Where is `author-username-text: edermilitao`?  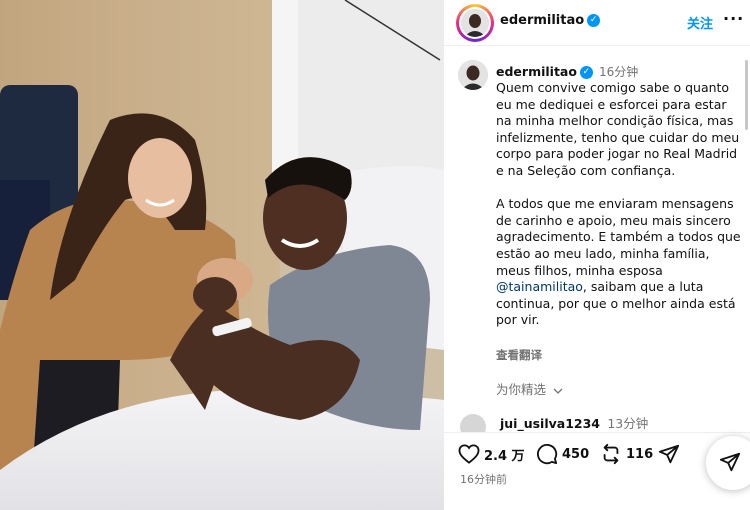 author-username-text: edermilitao is located at coordinates (542, 20).